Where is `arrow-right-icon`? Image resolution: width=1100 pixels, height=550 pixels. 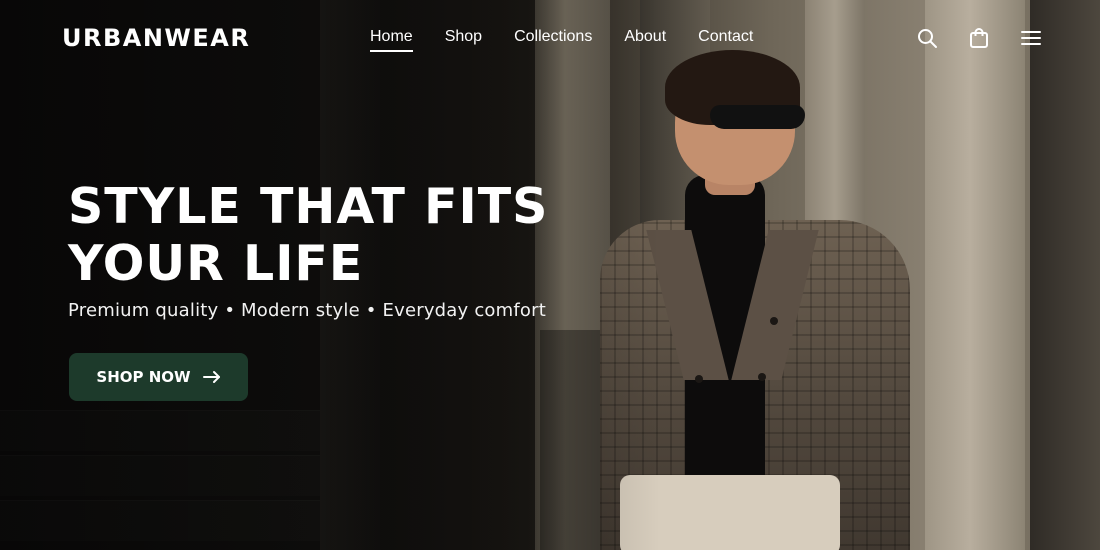
arrow-right-icon is located at coordinates (211, 377).